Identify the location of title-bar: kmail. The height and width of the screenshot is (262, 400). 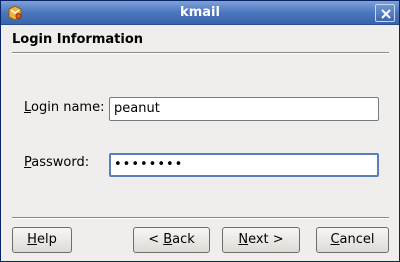
(200, 13).